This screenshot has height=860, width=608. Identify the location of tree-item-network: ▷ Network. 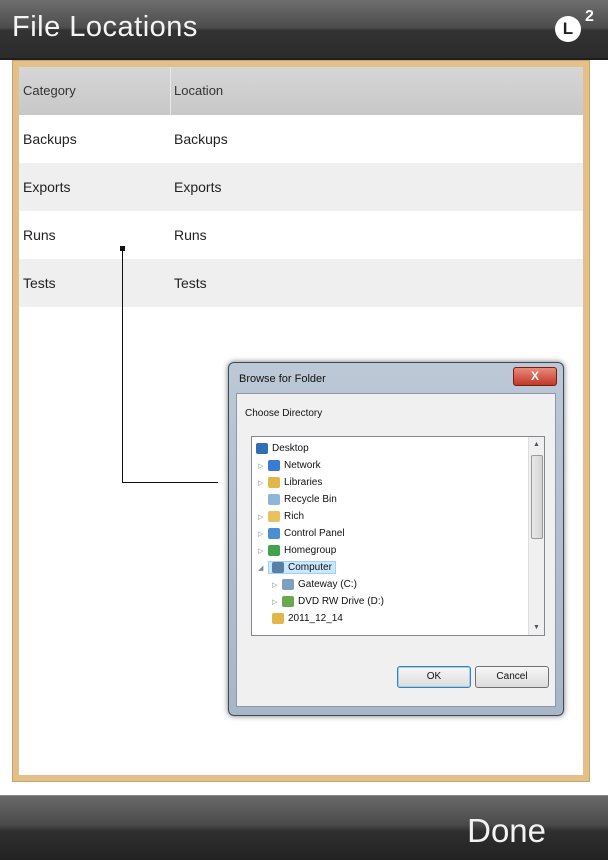
(289, 465).